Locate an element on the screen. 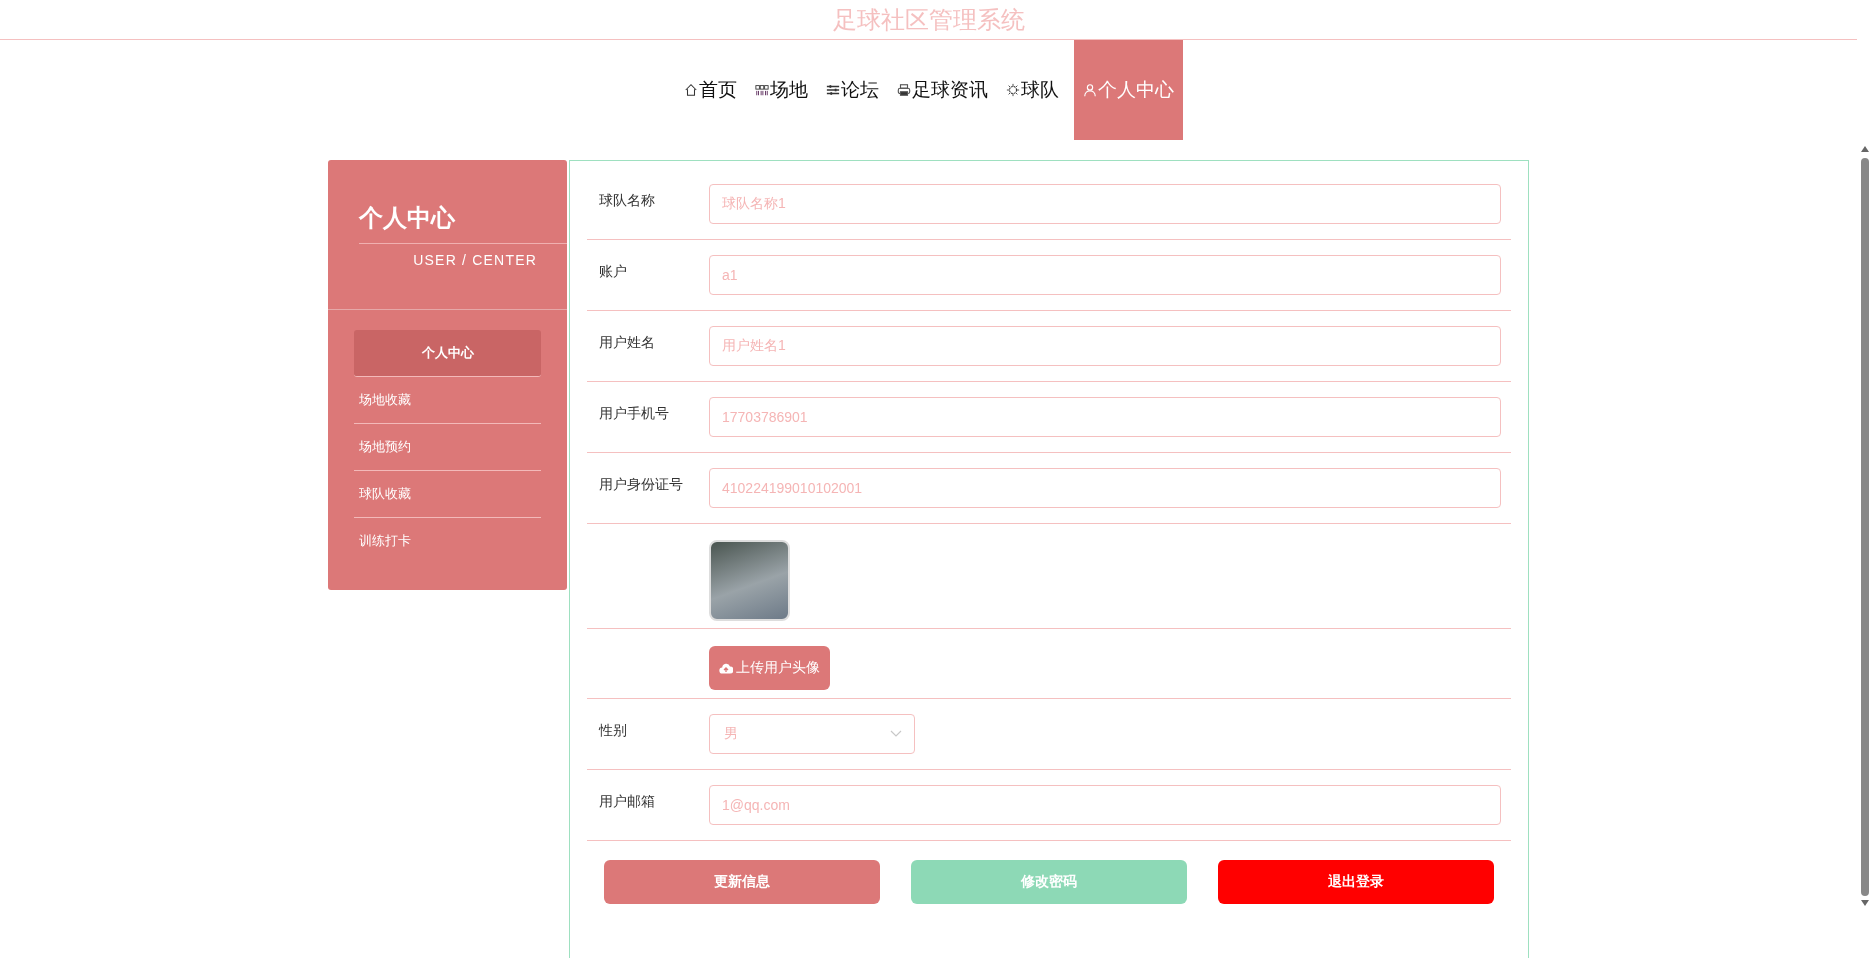 The height and width of the screenshot is (958, 1872). sidebar-item: 场地预约 is located at coordinates (447, 447).